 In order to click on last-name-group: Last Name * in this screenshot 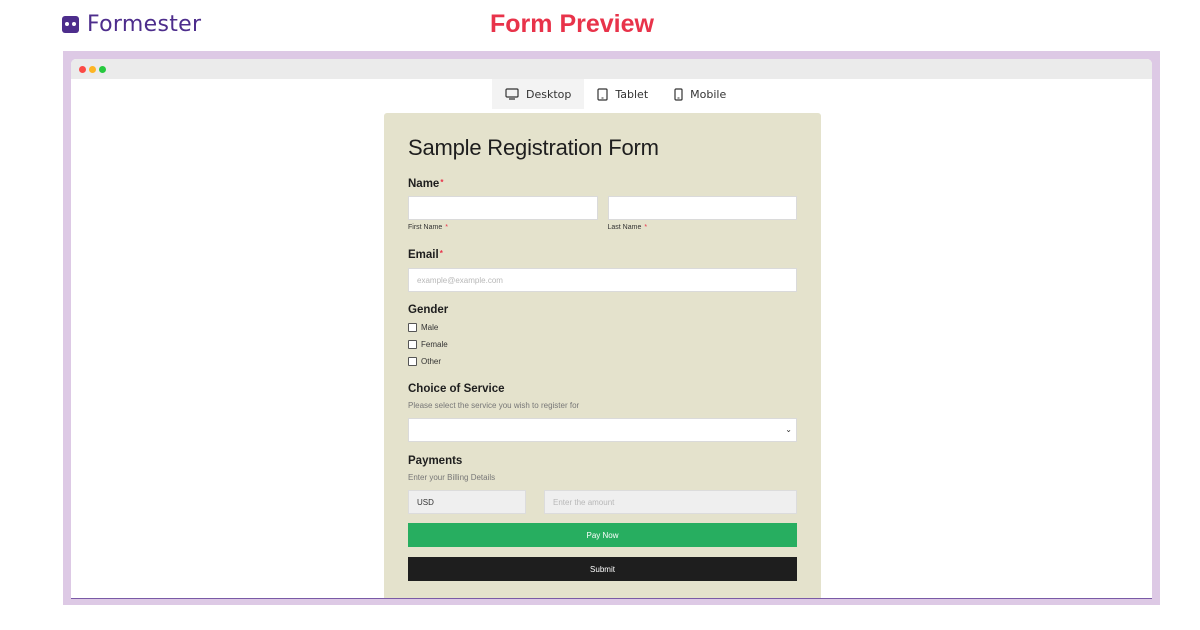, I will do `click(702, 213)`.